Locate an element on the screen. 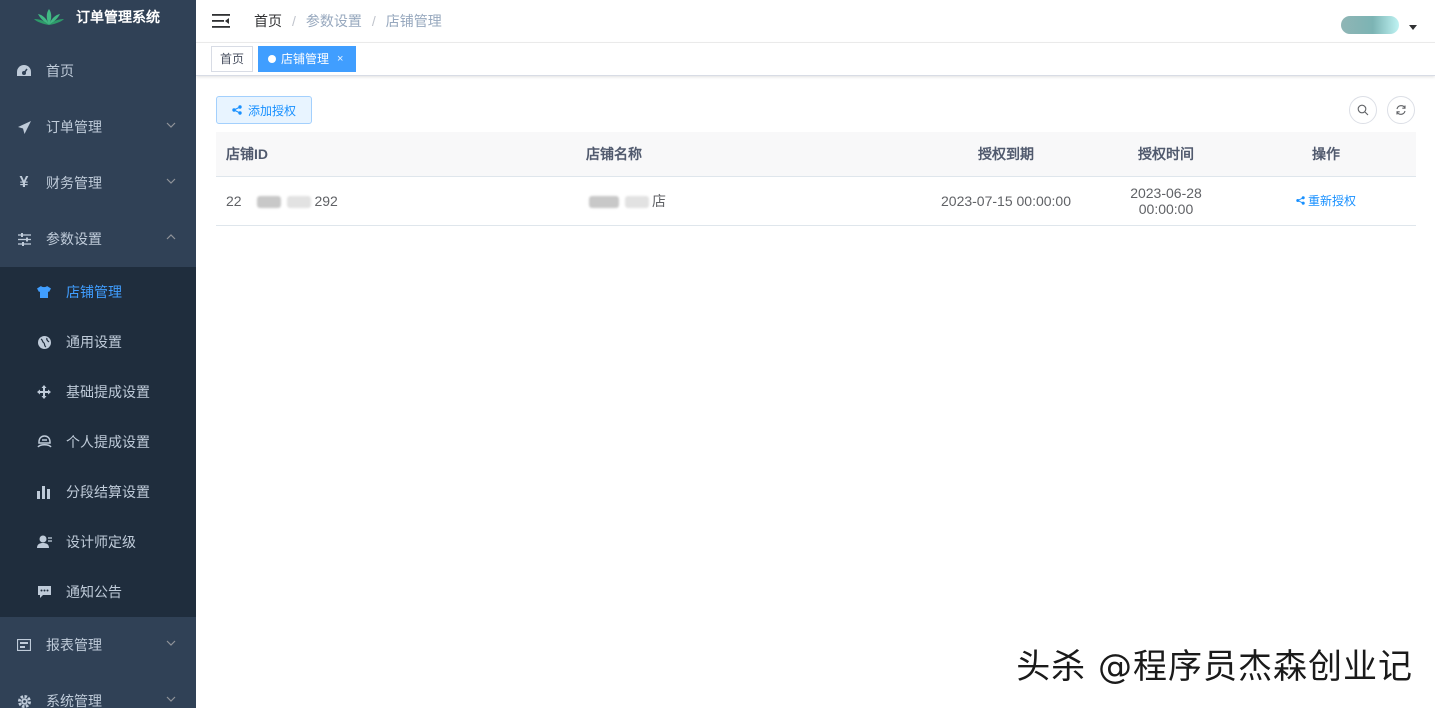 This screenshot has width=1435, height=708. sidebar-item-label: 个人提成设置 is located at coordinates (108, 442).